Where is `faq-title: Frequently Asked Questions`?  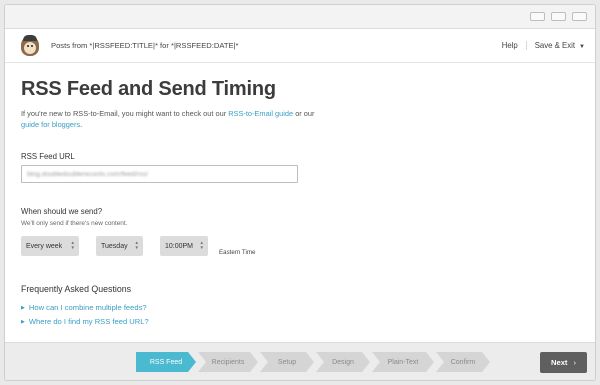 faq-title: Frequently Asked Questions is located at coordinates (76, 289).